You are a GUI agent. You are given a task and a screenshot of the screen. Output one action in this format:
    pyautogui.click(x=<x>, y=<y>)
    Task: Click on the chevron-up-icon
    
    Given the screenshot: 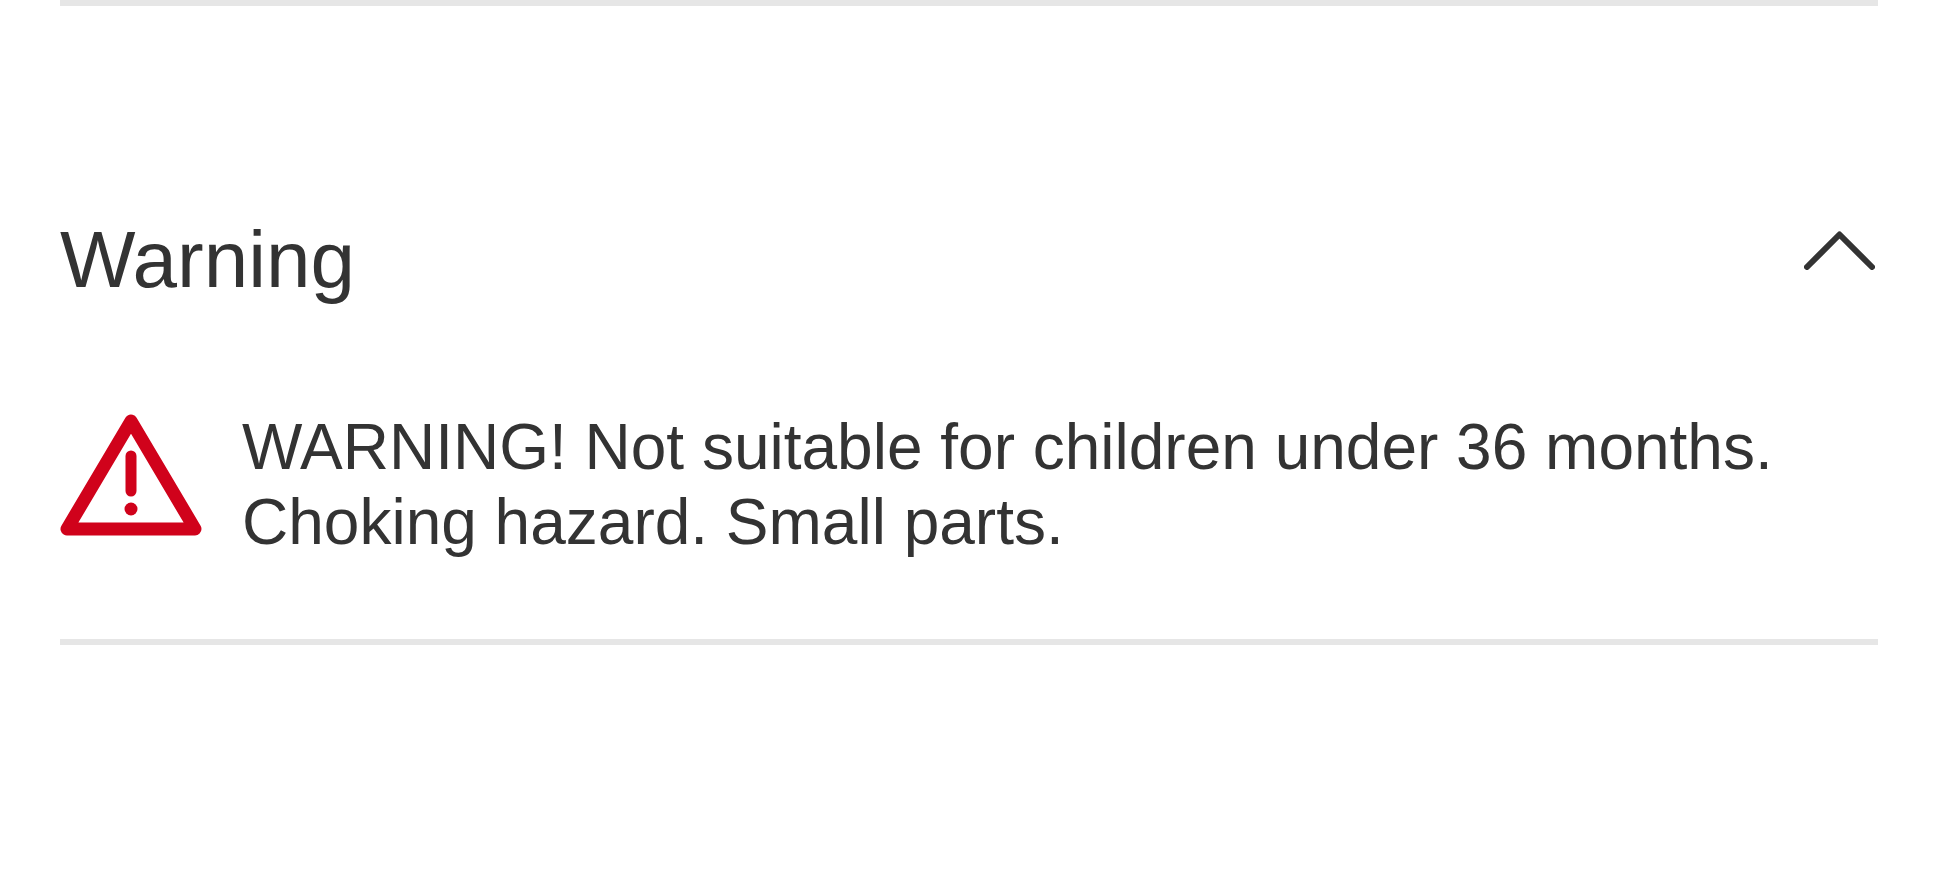 What is the action you would take?
    pyautogui.click(x=1839, y=250)
    